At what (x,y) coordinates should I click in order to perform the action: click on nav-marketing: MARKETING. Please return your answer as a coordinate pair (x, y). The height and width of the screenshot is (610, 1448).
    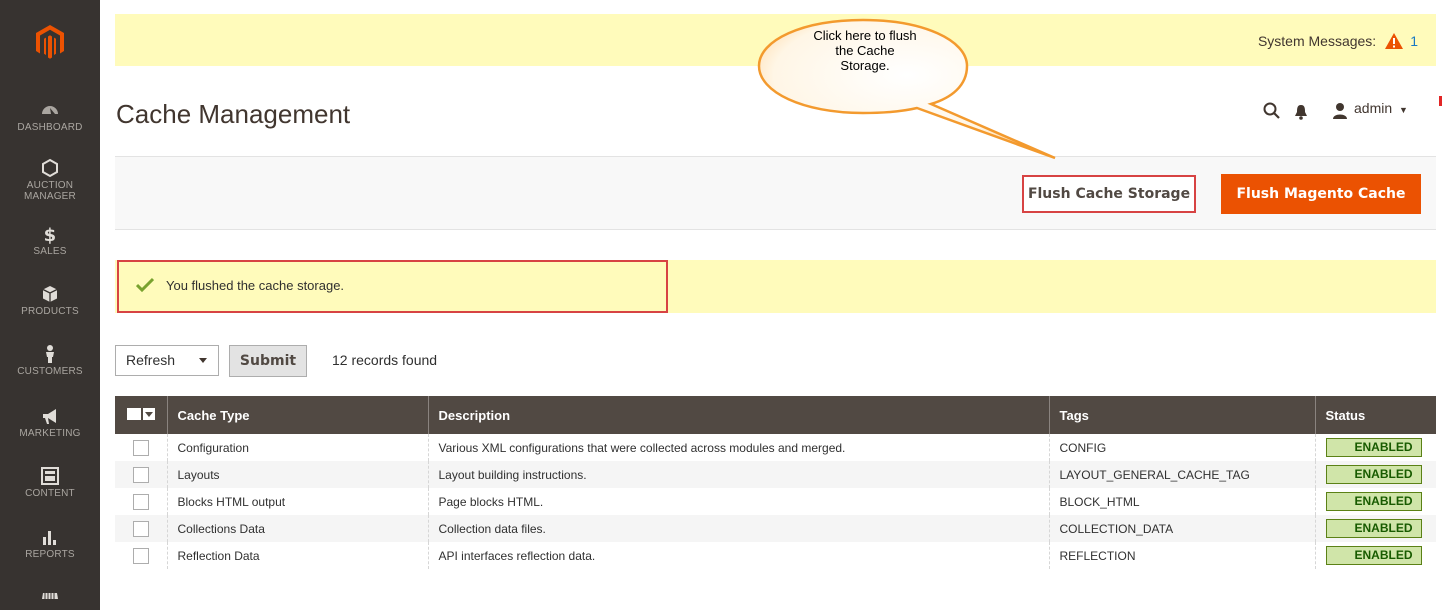
    Looking at the image, I should click on (50, 422).